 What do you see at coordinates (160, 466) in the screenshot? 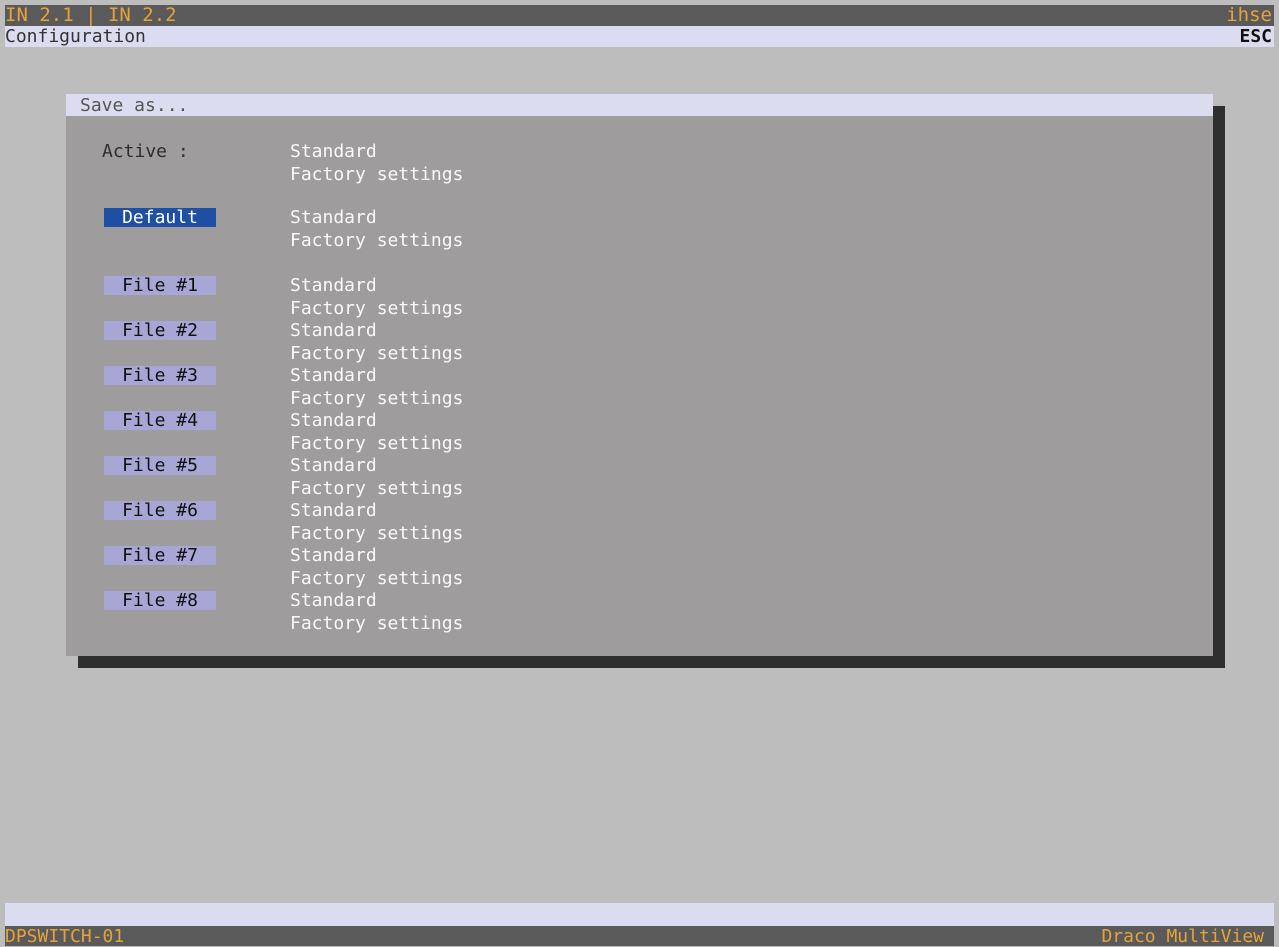
I see `file-5-button: File #5` at bounding box center [160, 466].